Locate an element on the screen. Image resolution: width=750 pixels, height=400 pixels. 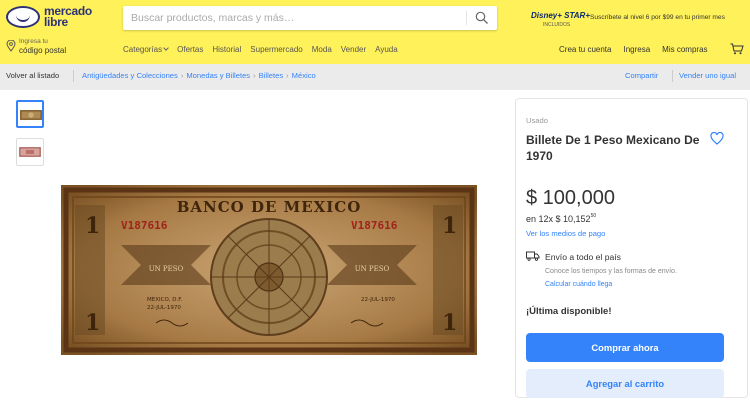
shipping-title: Envío a todo el país is located at coordinates (583, 257).